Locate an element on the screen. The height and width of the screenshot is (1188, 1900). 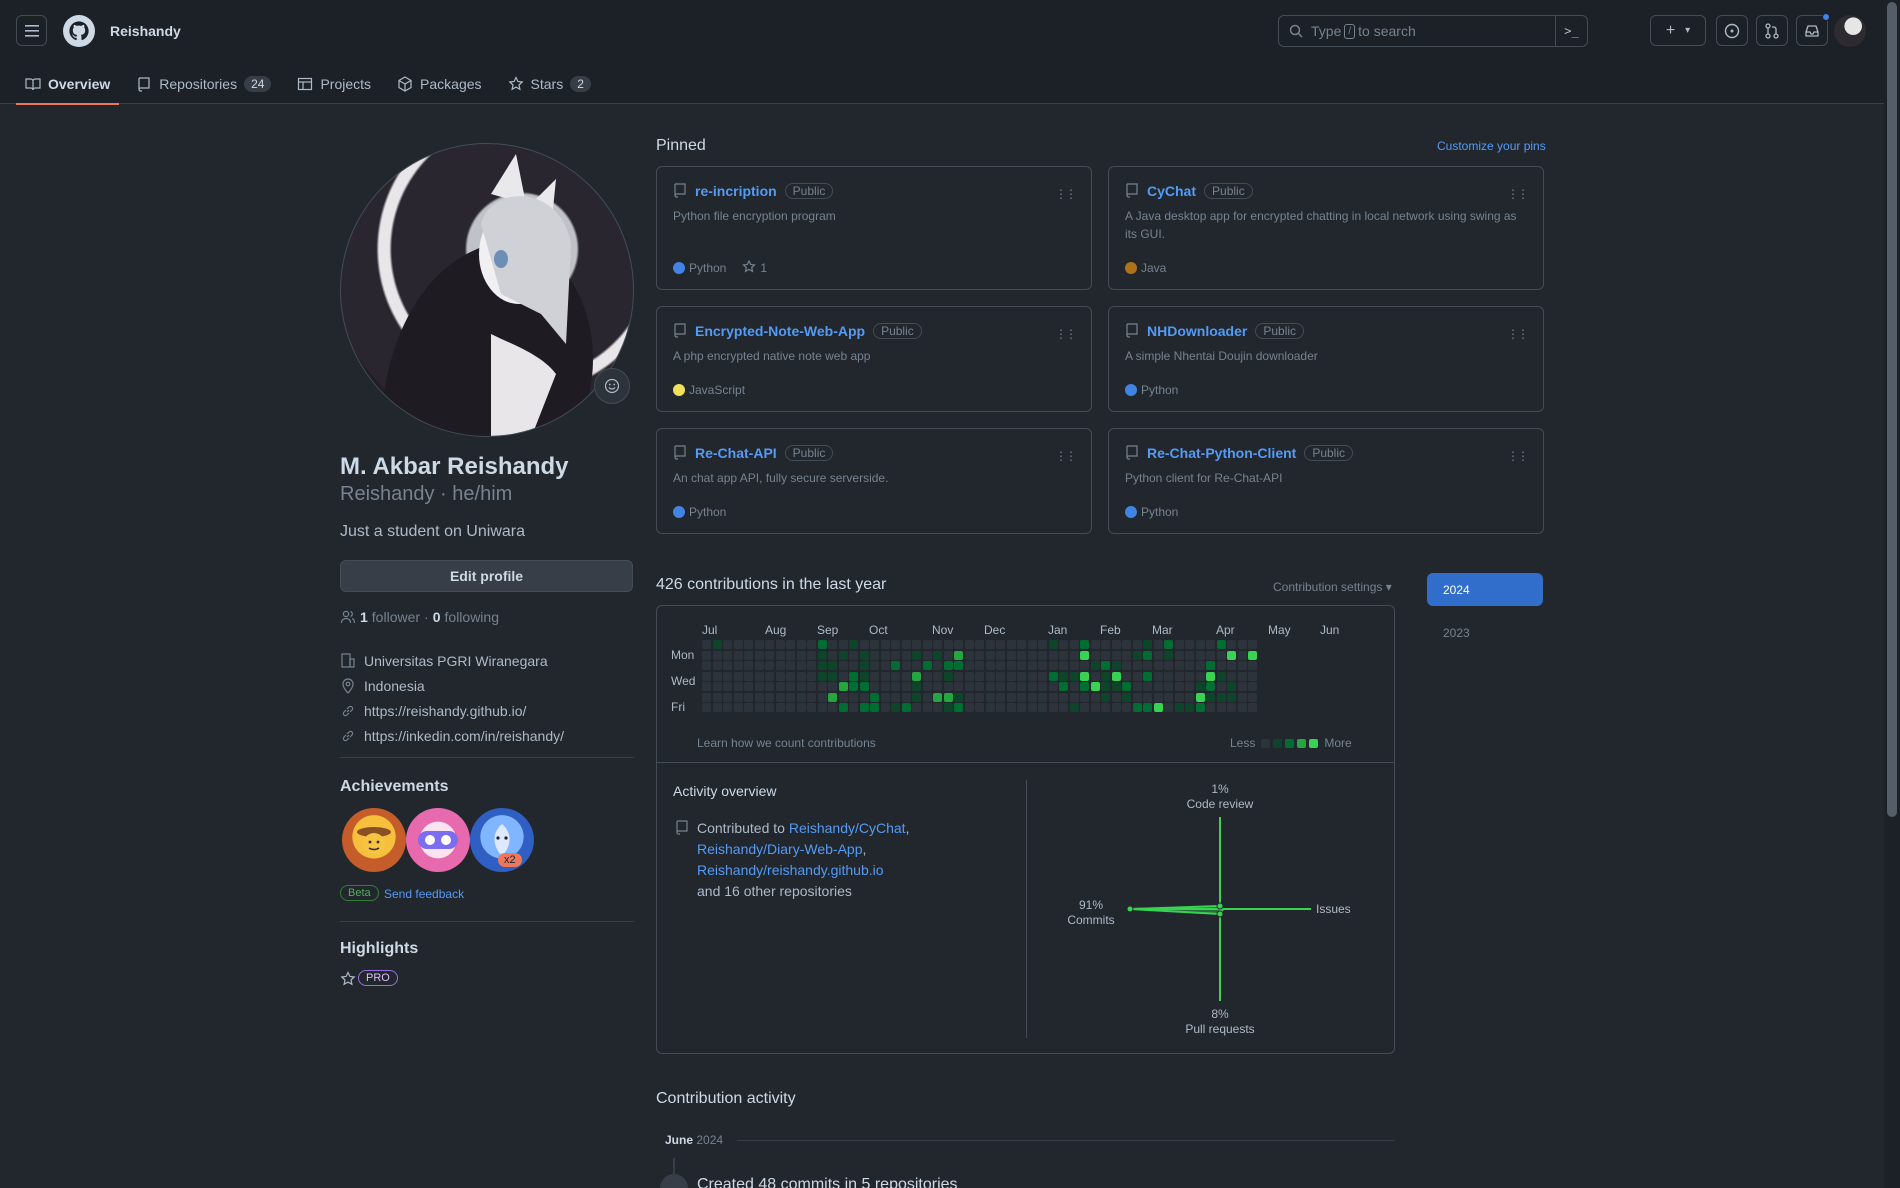
set-status-button is located at coordinates (612, 386).